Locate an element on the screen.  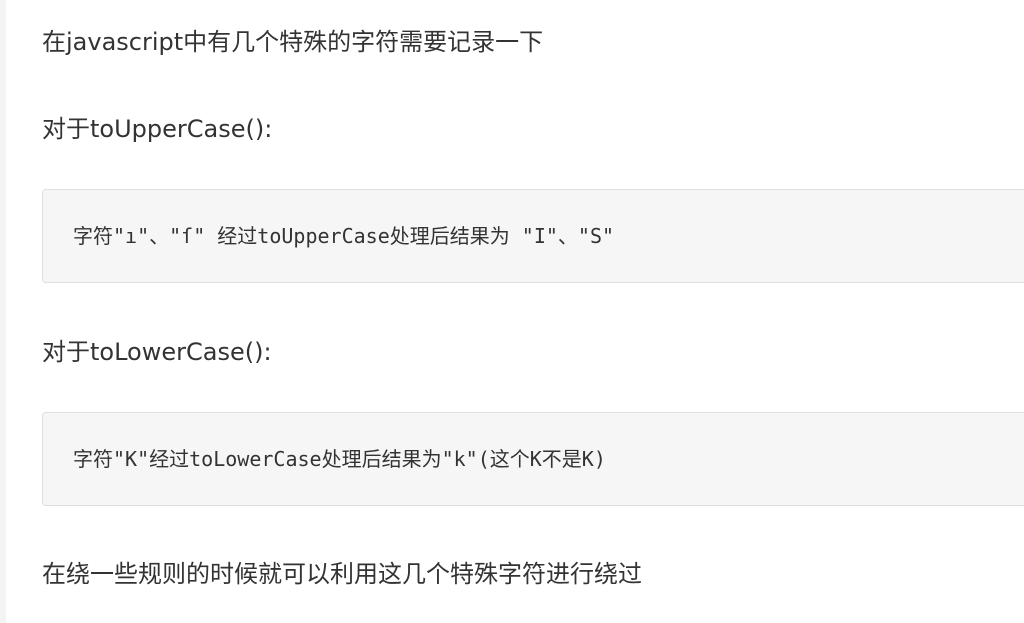
lower-case-heading: 对于toLowerCase(): is located at coordinates (157, 352).